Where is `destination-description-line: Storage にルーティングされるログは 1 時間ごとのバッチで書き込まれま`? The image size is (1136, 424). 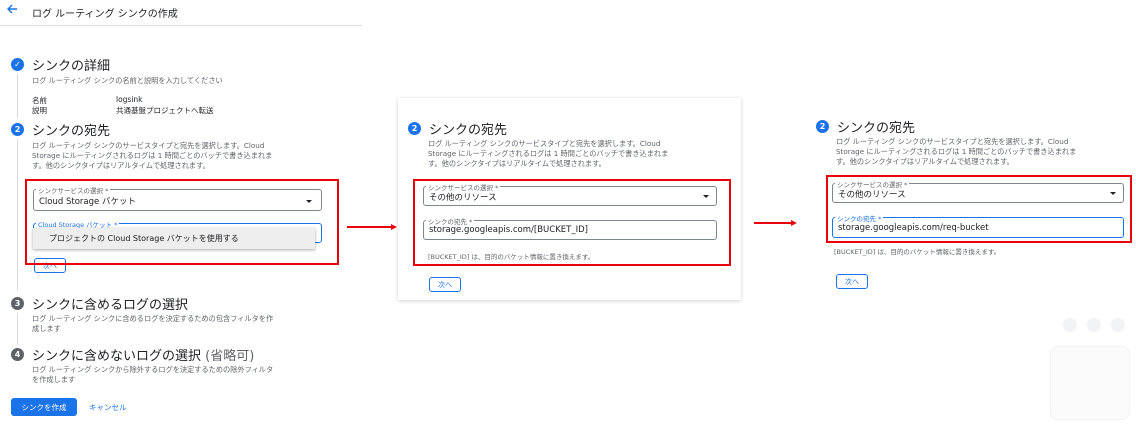
destination-description-line: Storage にルーティングされるログは 1 時間ごとのバッチで書き込まれま is located at coordinates (152, 155).